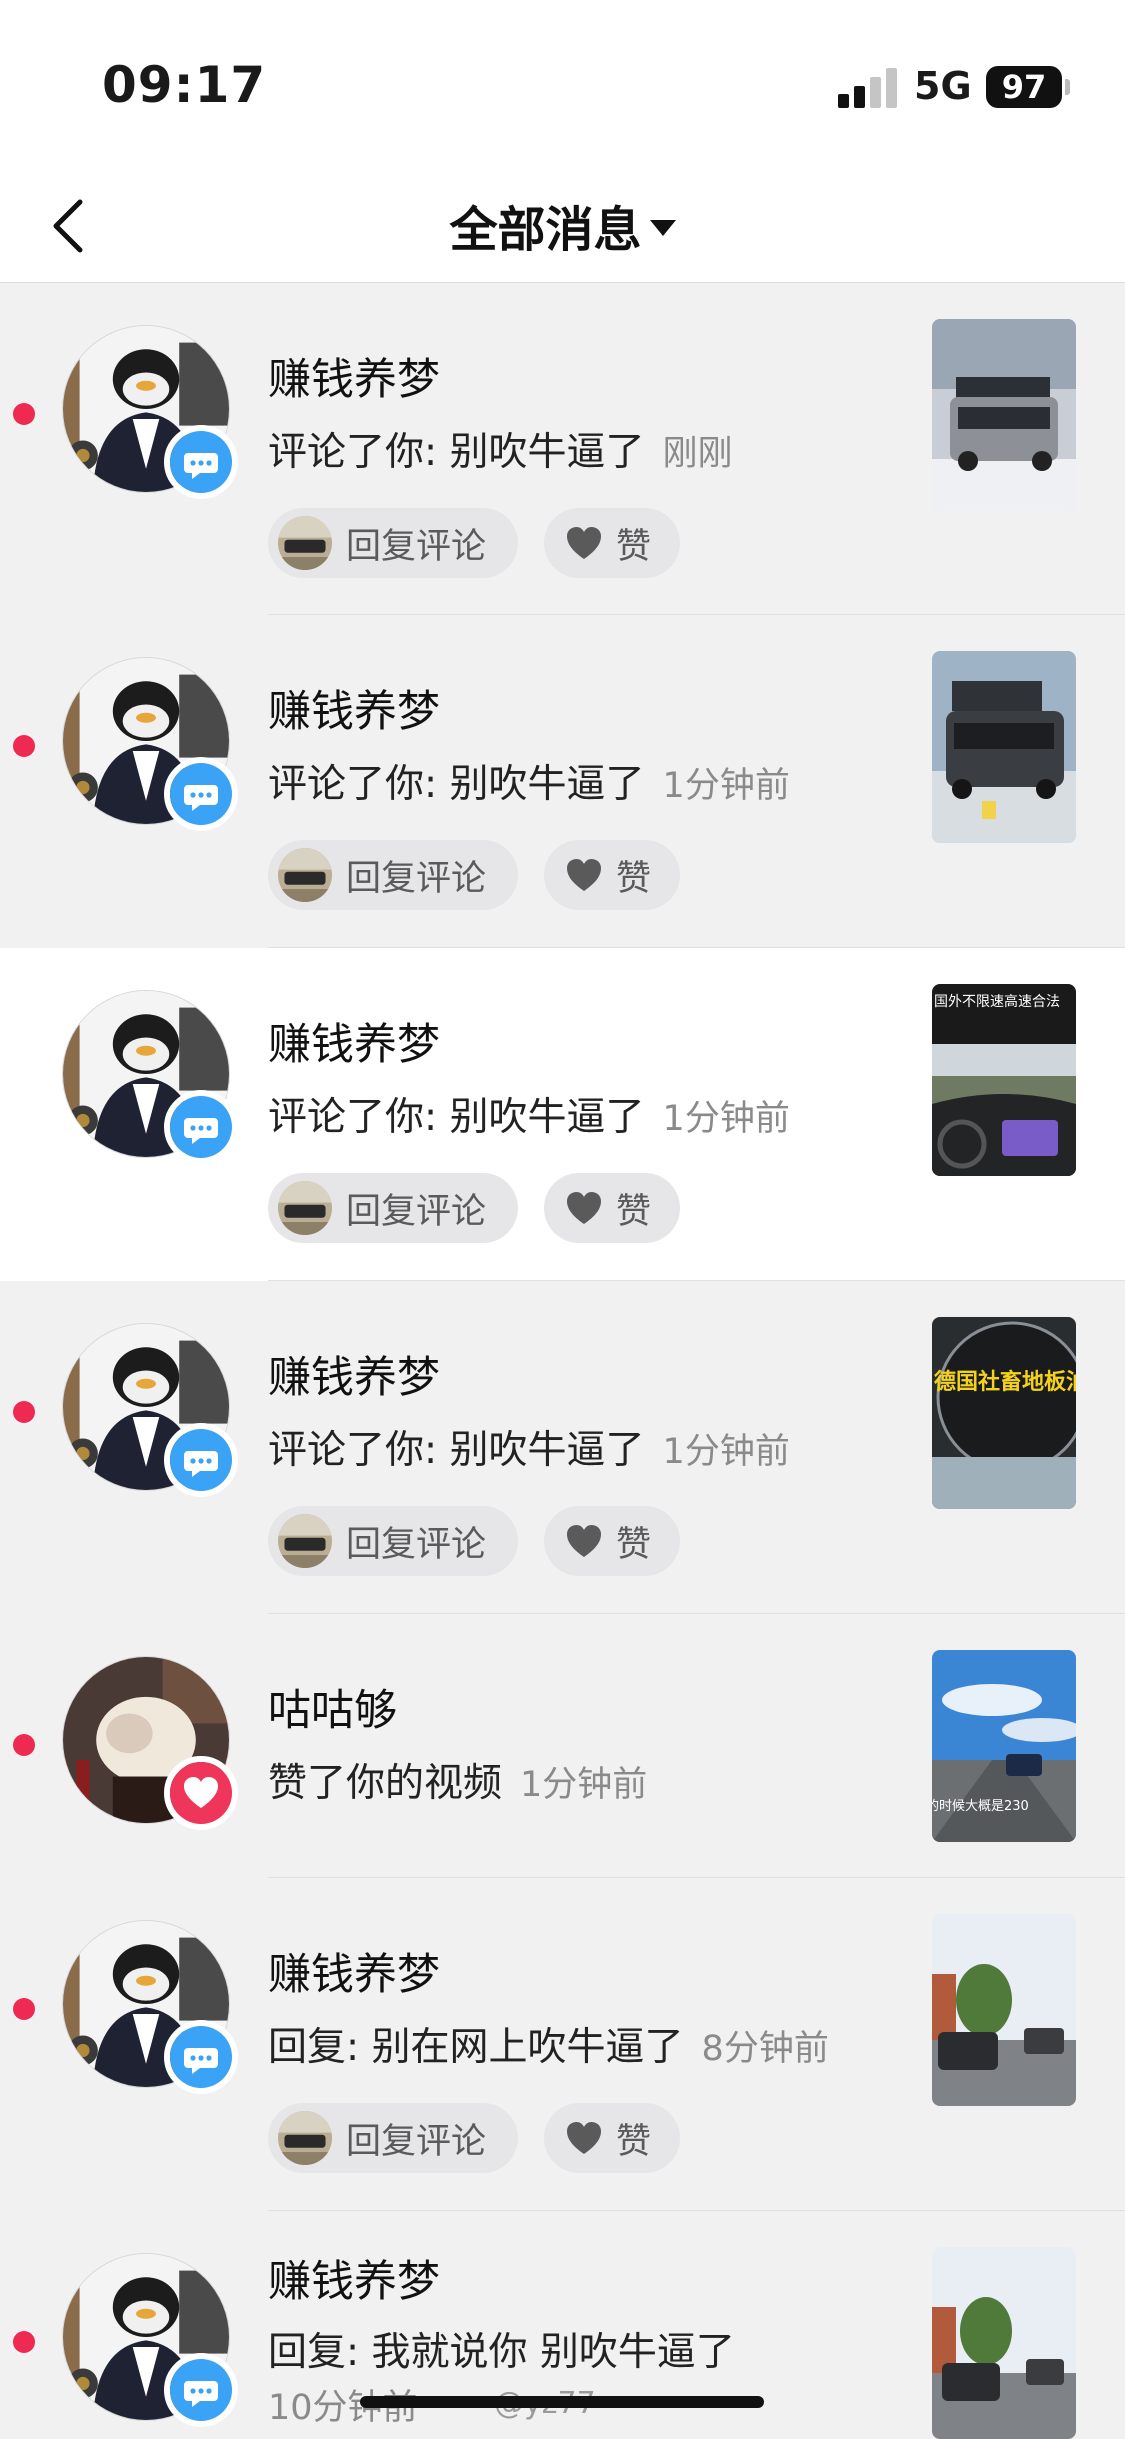  I want to click on message-text: 评论了你: 别吹牛逼了 刚刚, so click(500, 449).